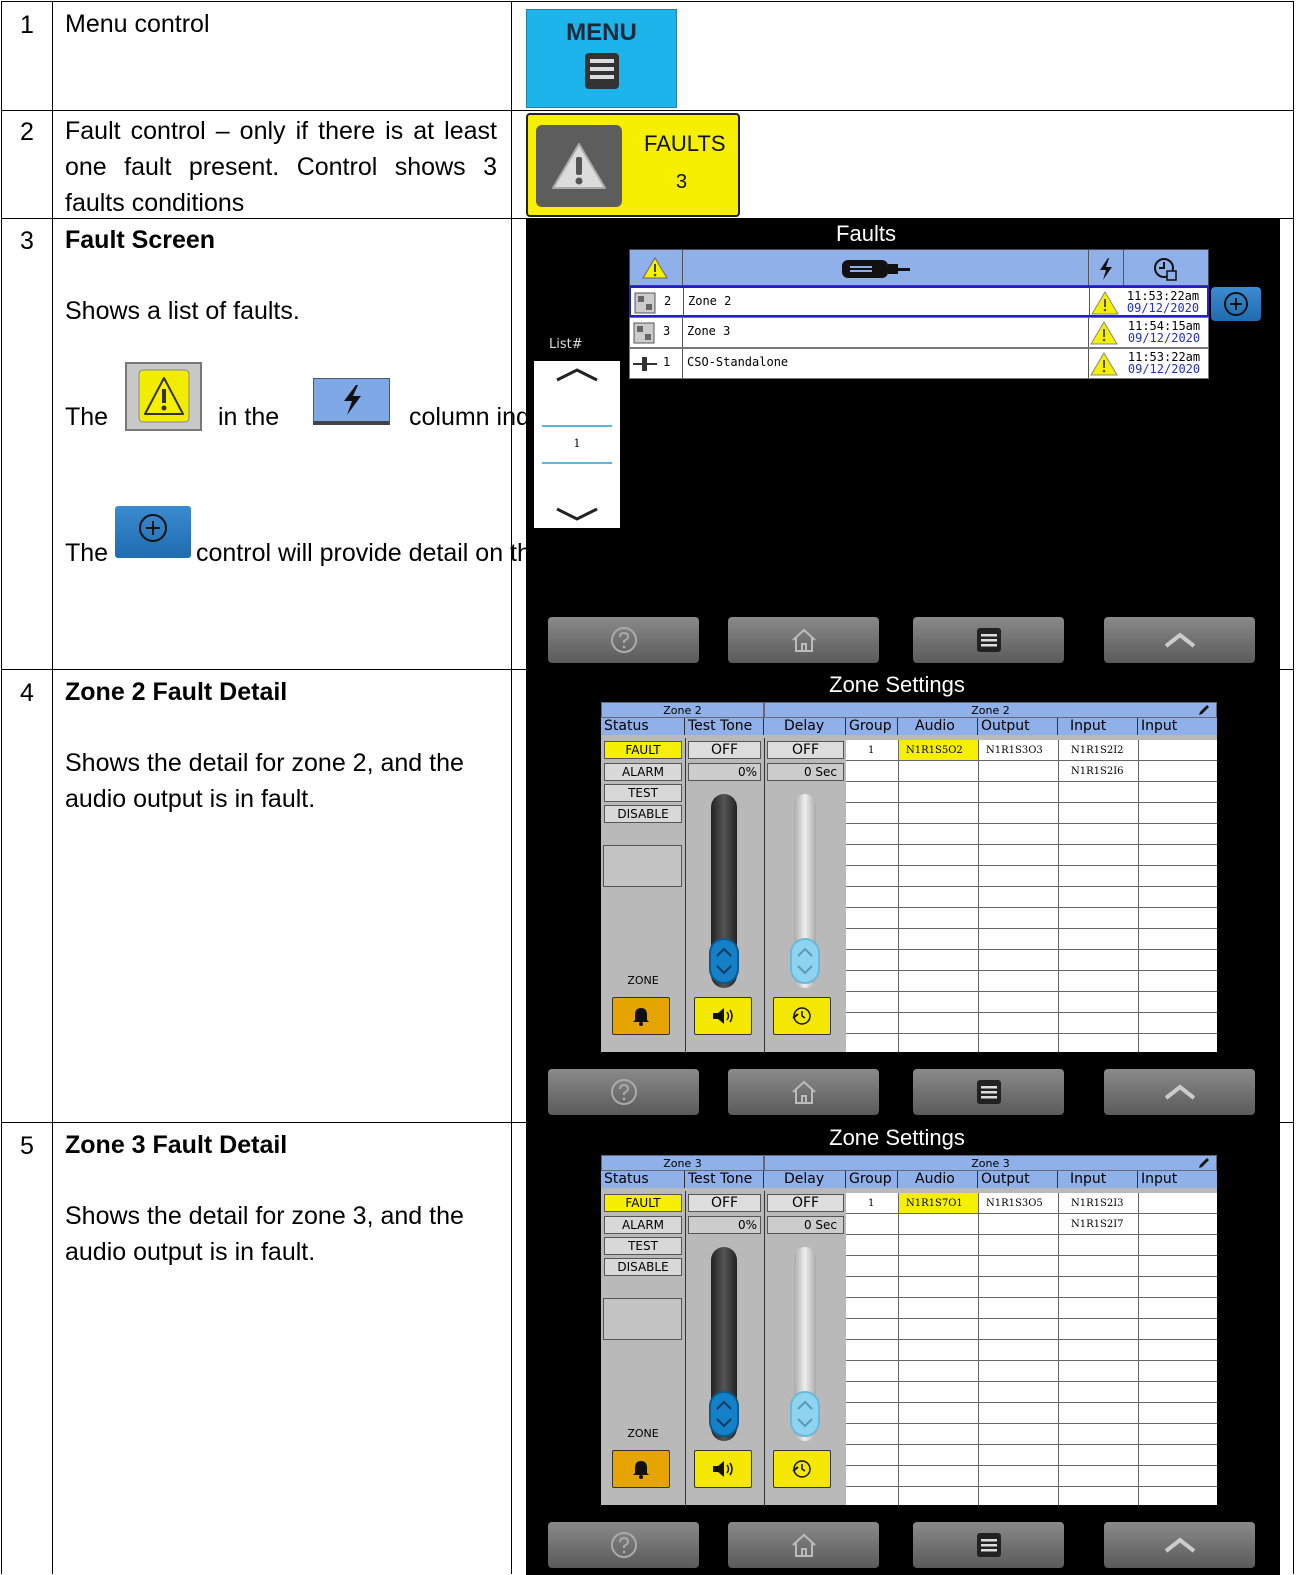 The image size is (1300, 1575). Describe the element at coordinates (919, 332) in the screenshot. I see `fault-row: 3 Zone 3 11:54:15am 09/12/2020` at that location.